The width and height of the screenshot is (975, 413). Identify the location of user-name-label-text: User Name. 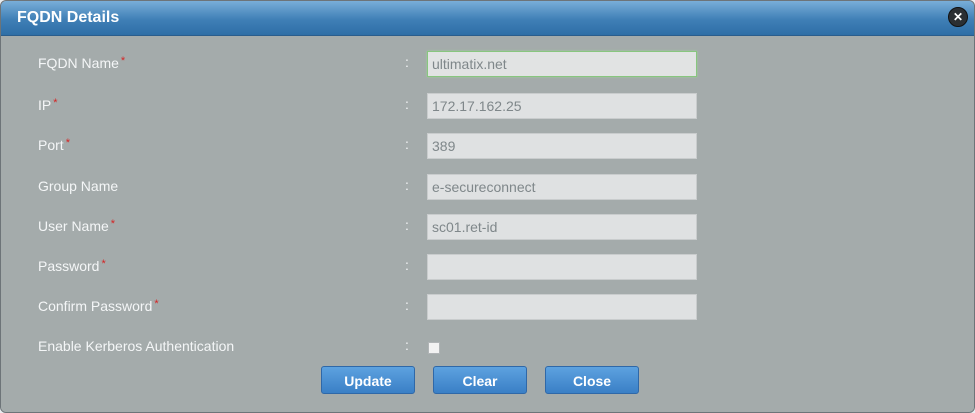
(73, 226).